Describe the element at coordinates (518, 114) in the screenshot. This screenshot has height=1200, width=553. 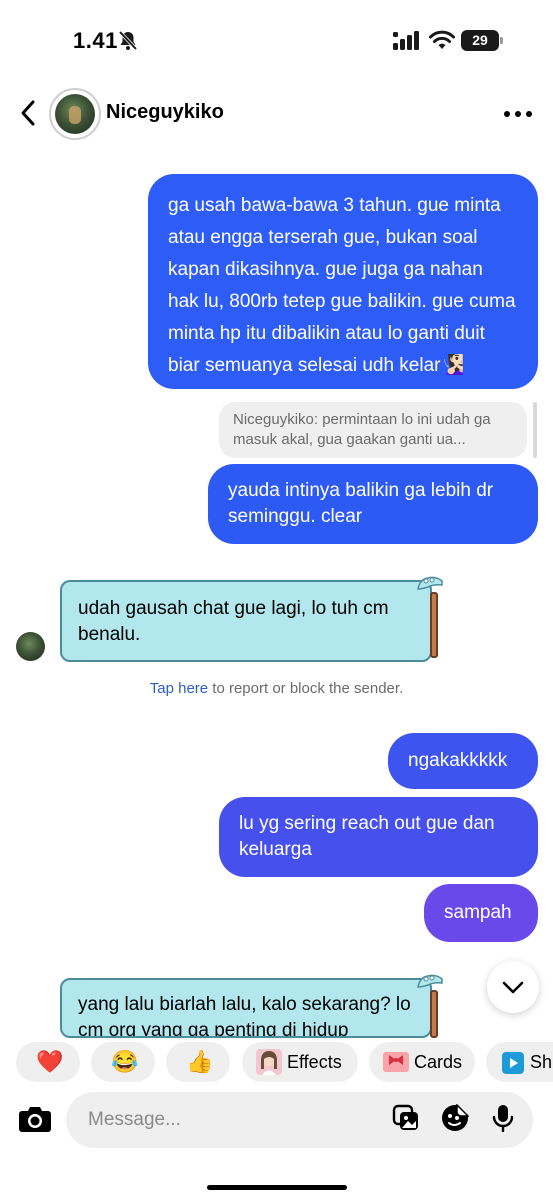
I see `more-options-icon` at that location.